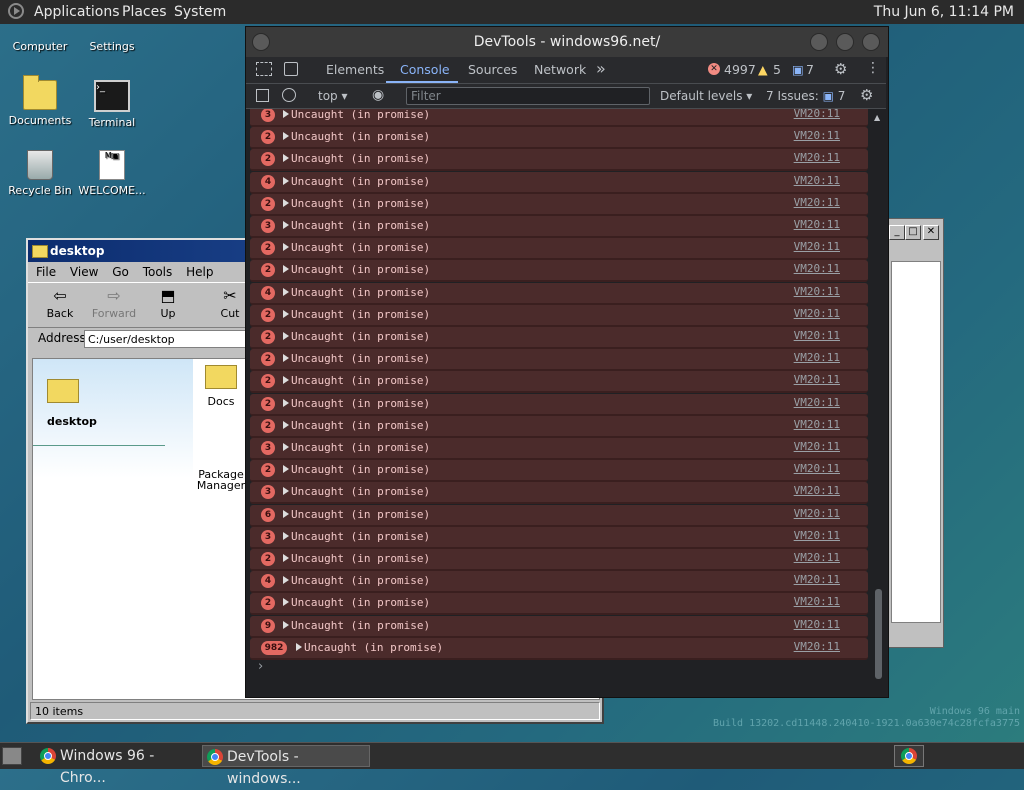 The width and height of the screenshot is (1024, 790). What do you see at coordinates (355, 69) in the screenshot?
I see `tab-elements: Elements` at bounding box center [355, 69].